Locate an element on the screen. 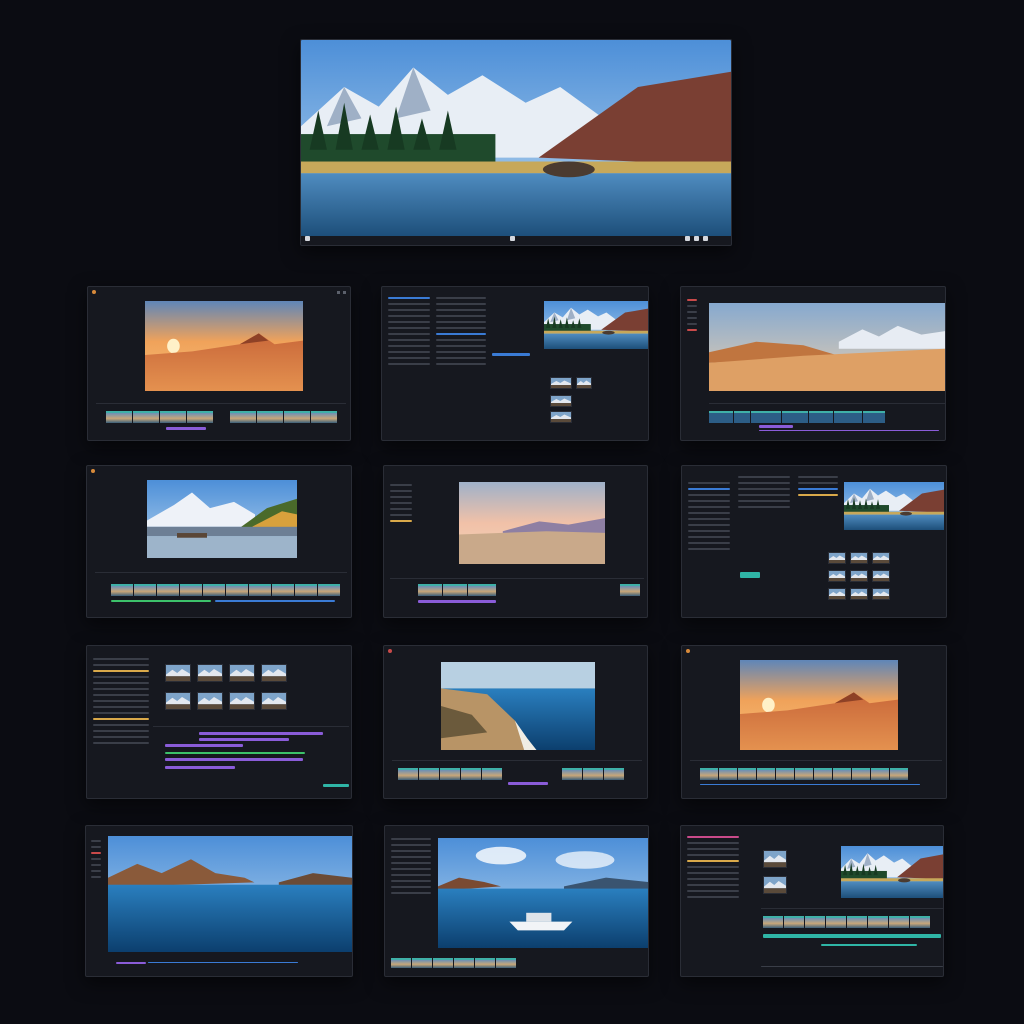 The image size is (1024, 1024). hero-video-viewer is located at coordinates (516, 138).